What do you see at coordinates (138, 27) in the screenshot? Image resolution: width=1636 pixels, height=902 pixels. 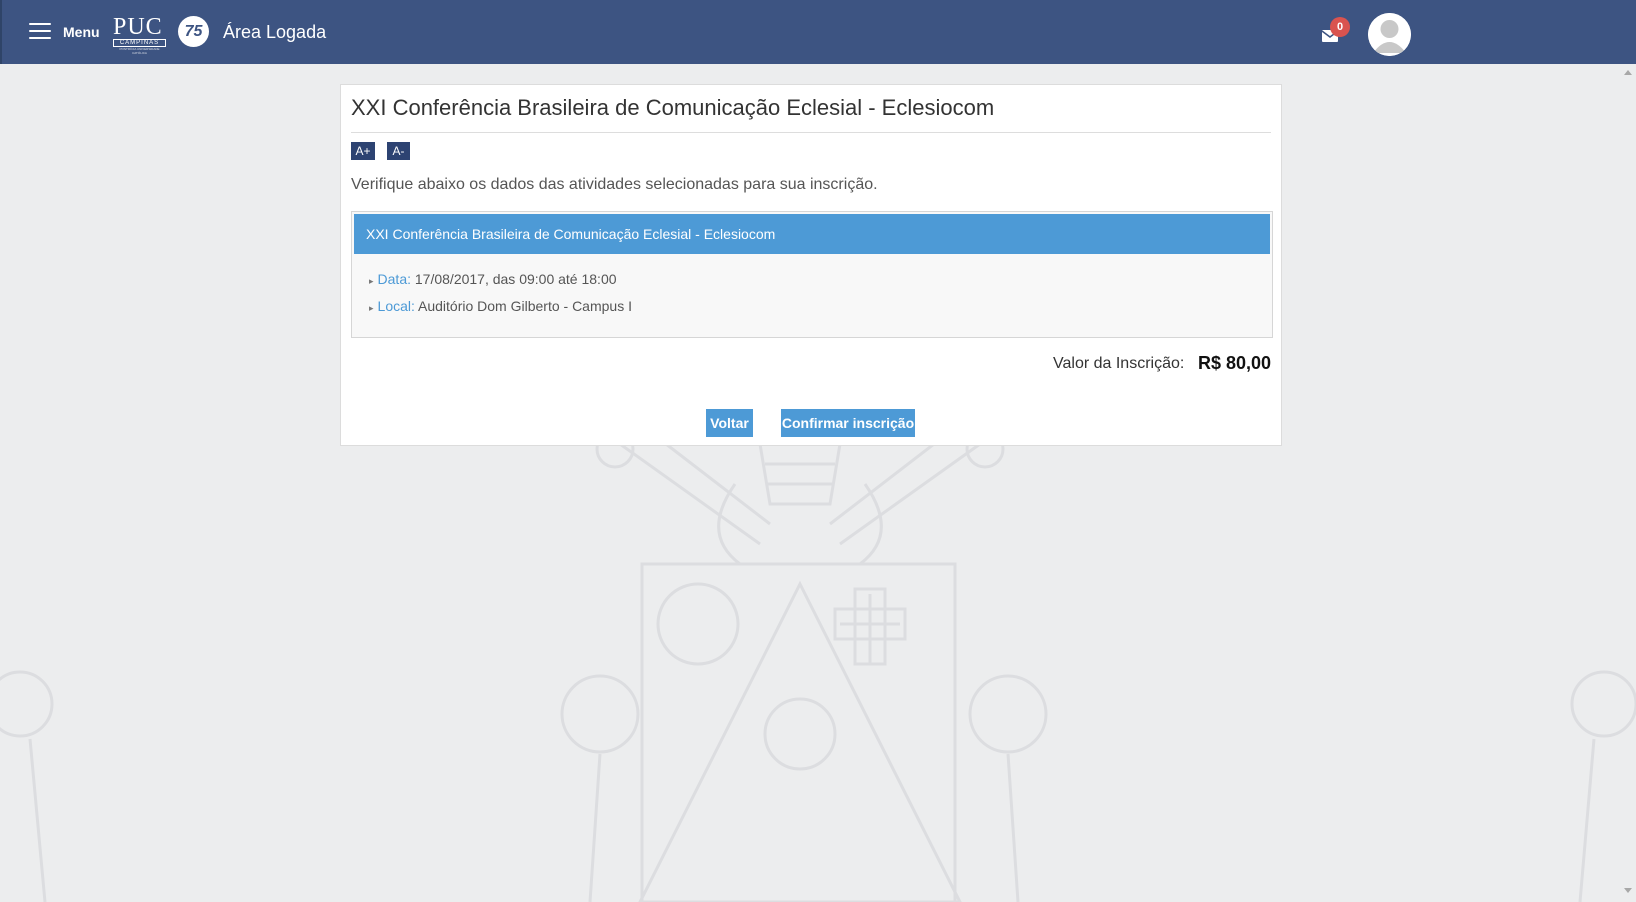 I see `logo-word: PUC` at bounding box center [138, 27].